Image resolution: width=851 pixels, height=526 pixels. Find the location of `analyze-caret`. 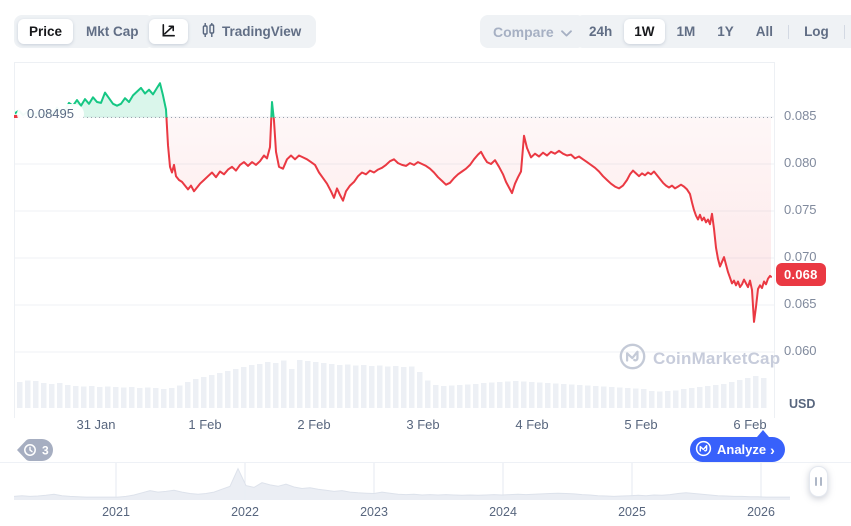

analyze-caret is located at coordinates (763, 433).